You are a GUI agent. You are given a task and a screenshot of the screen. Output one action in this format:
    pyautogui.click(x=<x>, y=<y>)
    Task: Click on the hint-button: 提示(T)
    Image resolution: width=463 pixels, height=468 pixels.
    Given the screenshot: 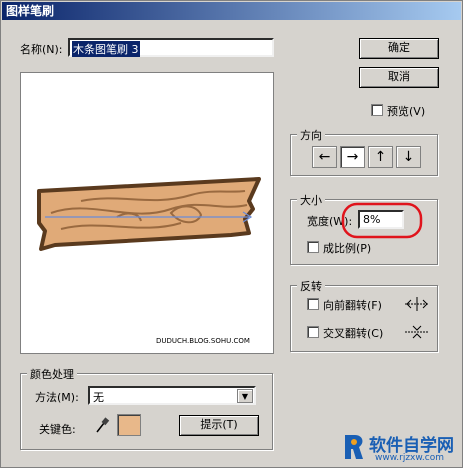 What is the action you would take?
    pyautogui.click(x=219, y=425)
    